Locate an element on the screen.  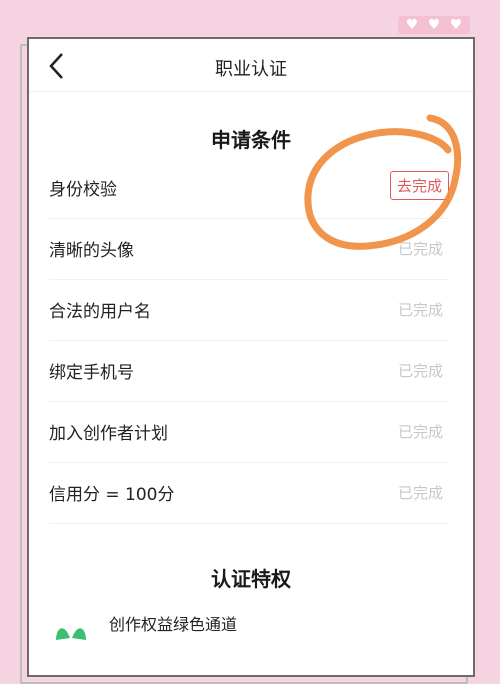
requirement-label: 身份校验 is located at coordinates (83, 190).